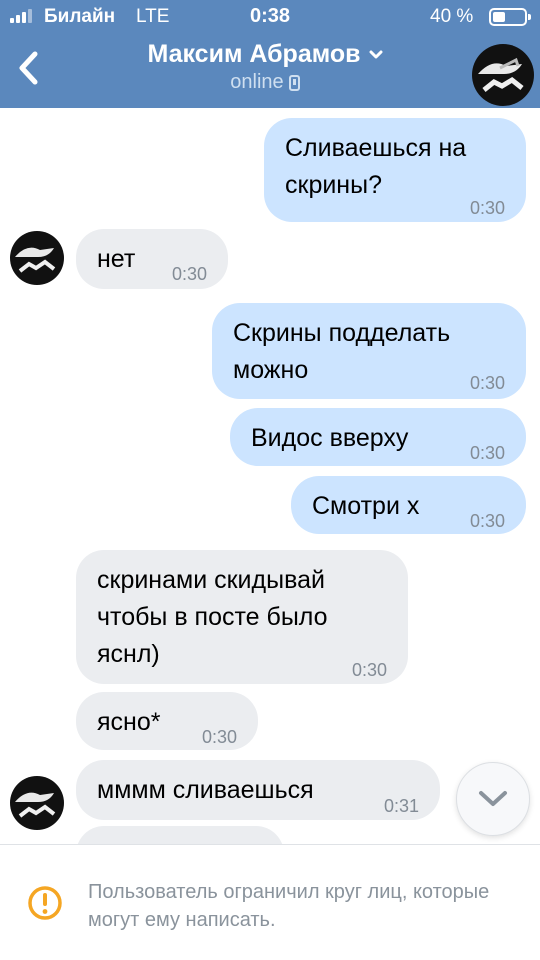  What do you see at coordinates (152, 259) in the screenshot?
I see `message-bubble-incoming: нет 0:30` at bounding box center [152, 259].